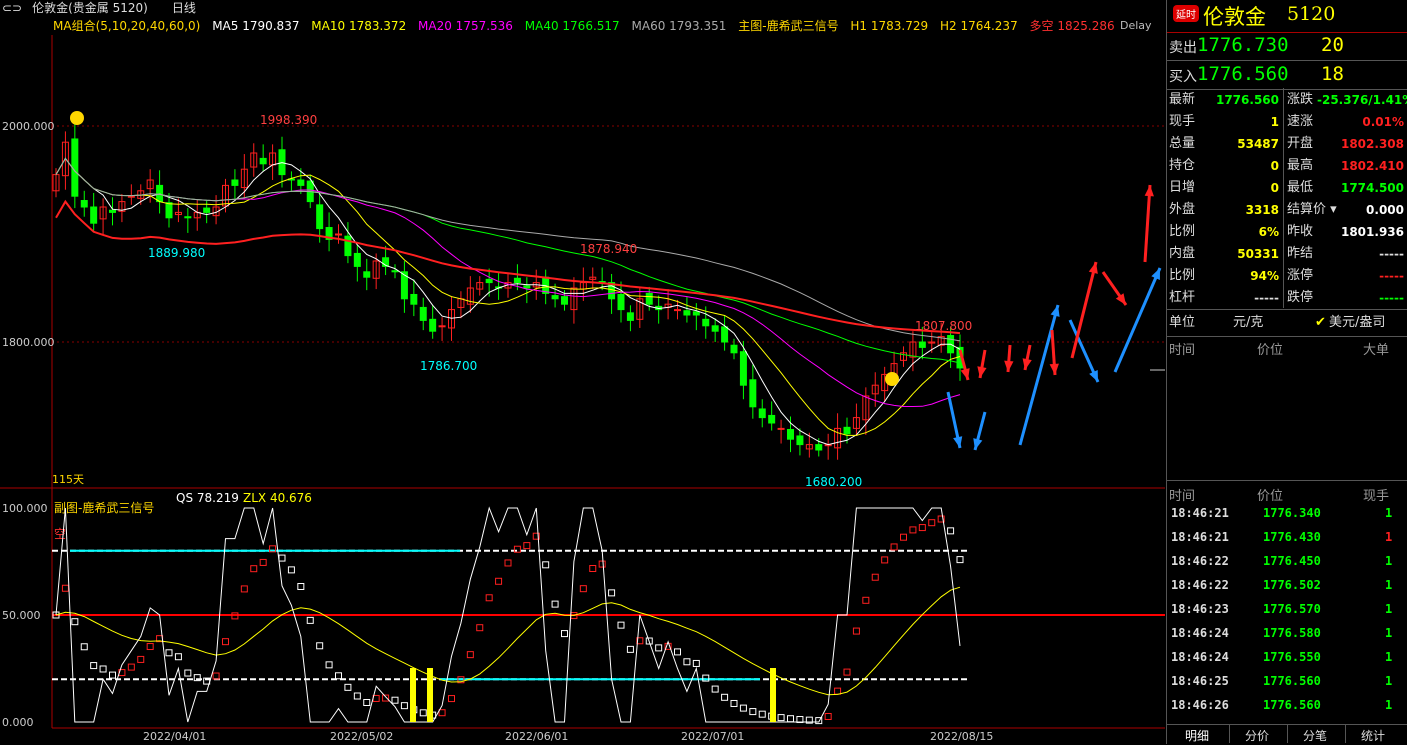 The image size is (1407, 745). I want to click on price-annotation: 1889.980, so click(176, 253).